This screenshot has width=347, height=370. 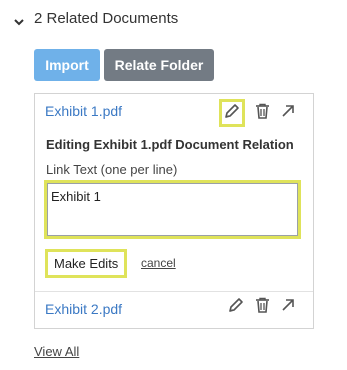 I want to click on link-text-input: Exhibit 1, so click(x=172, y=209).